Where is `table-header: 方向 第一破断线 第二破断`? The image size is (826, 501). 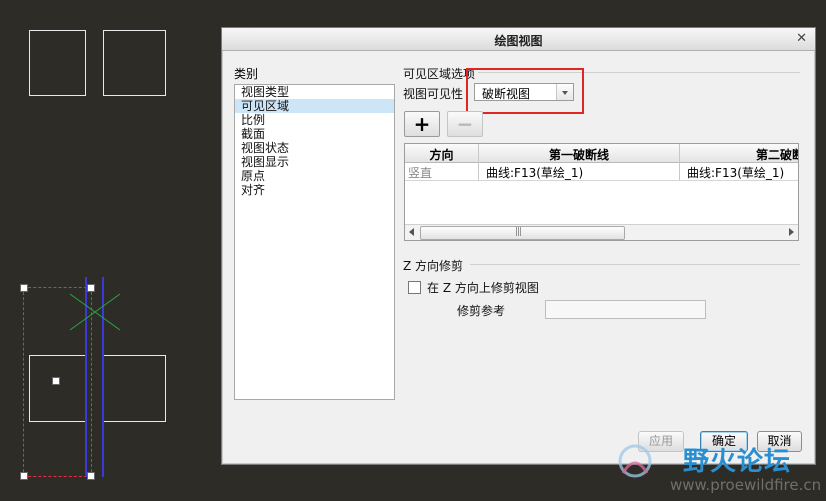 table-header: 方向 第一破断线 第二破断 is located at coordinates (601, 153).